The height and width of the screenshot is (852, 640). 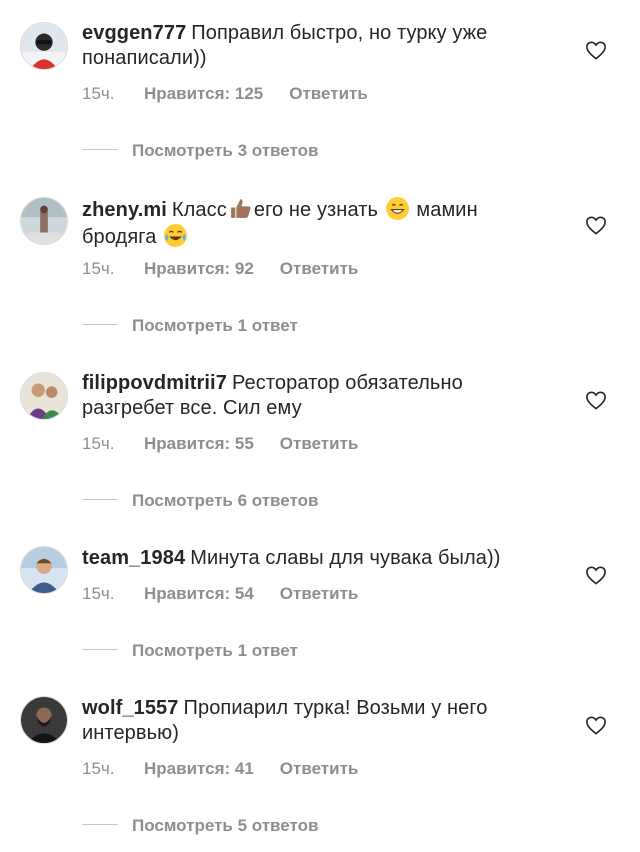 I want to click on comment-username: wolf_1557, so click(x=130, y=708).